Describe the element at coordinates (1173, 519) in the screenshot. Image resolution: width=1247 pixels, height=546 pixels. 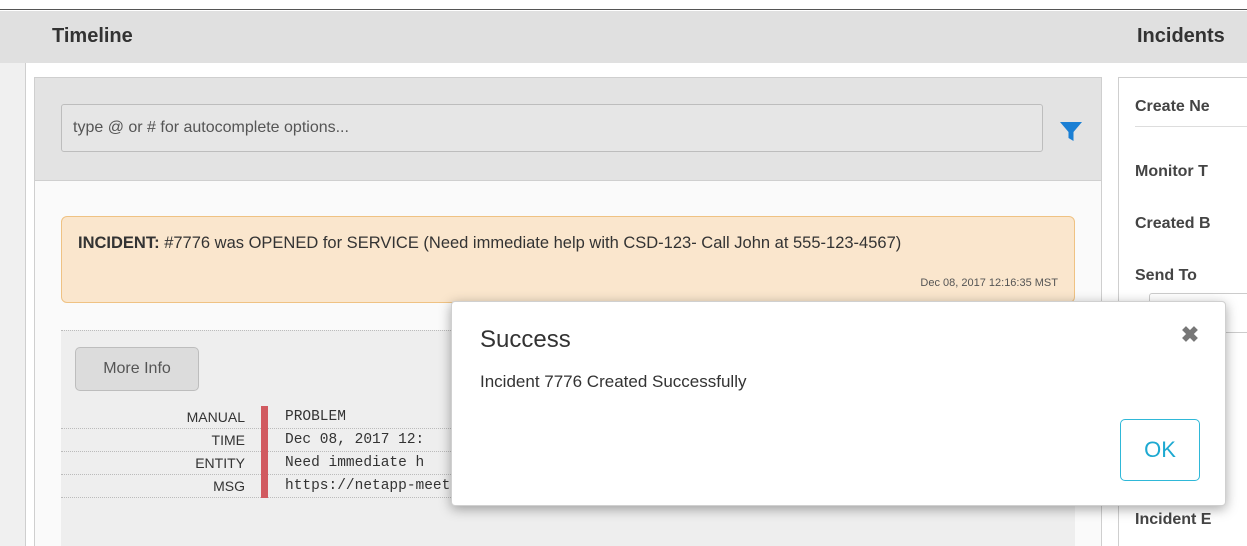
I see `incident-by-label: Incident E` at that location.